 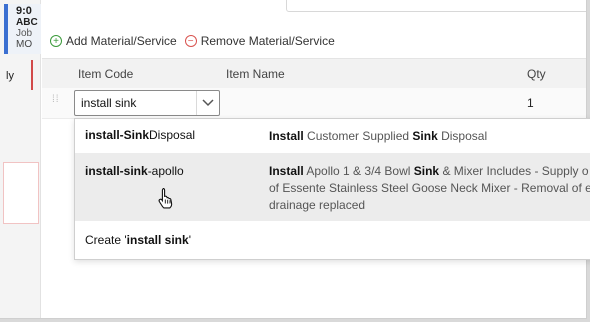 I want to click on top-input, so click(x=436, y=6).